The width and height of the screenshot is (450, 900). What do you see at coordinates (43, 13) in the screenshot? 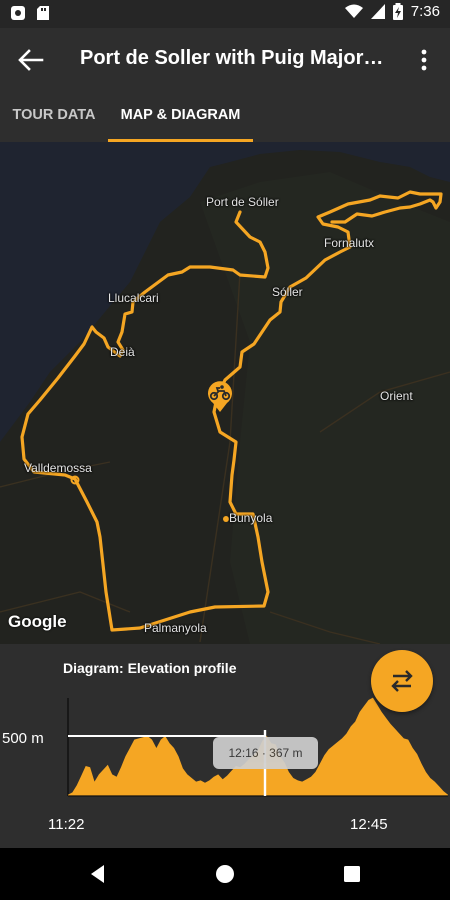
I see `sd-card-icon` at bounding box center [43, 13].